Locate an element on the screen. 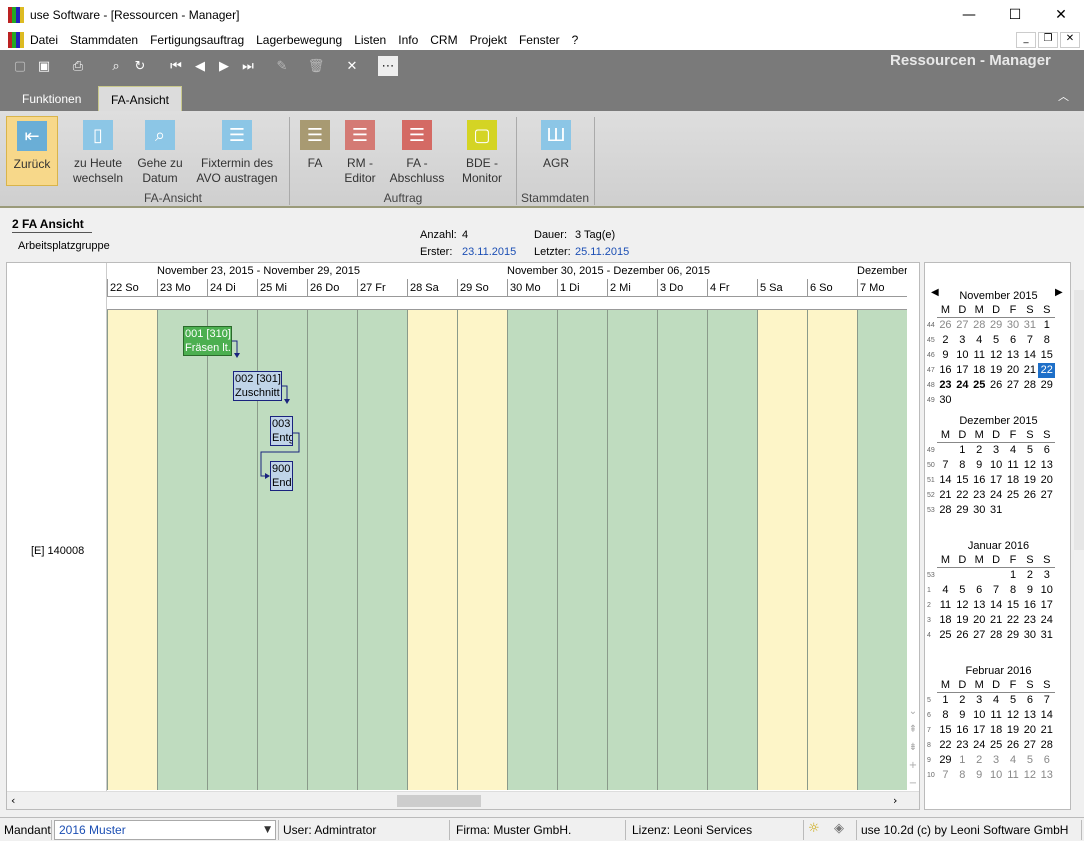 This screenshot has height=841, width=1084. task-bar: 002 [301] Zuschnitt is located at coordinates (257, 386).